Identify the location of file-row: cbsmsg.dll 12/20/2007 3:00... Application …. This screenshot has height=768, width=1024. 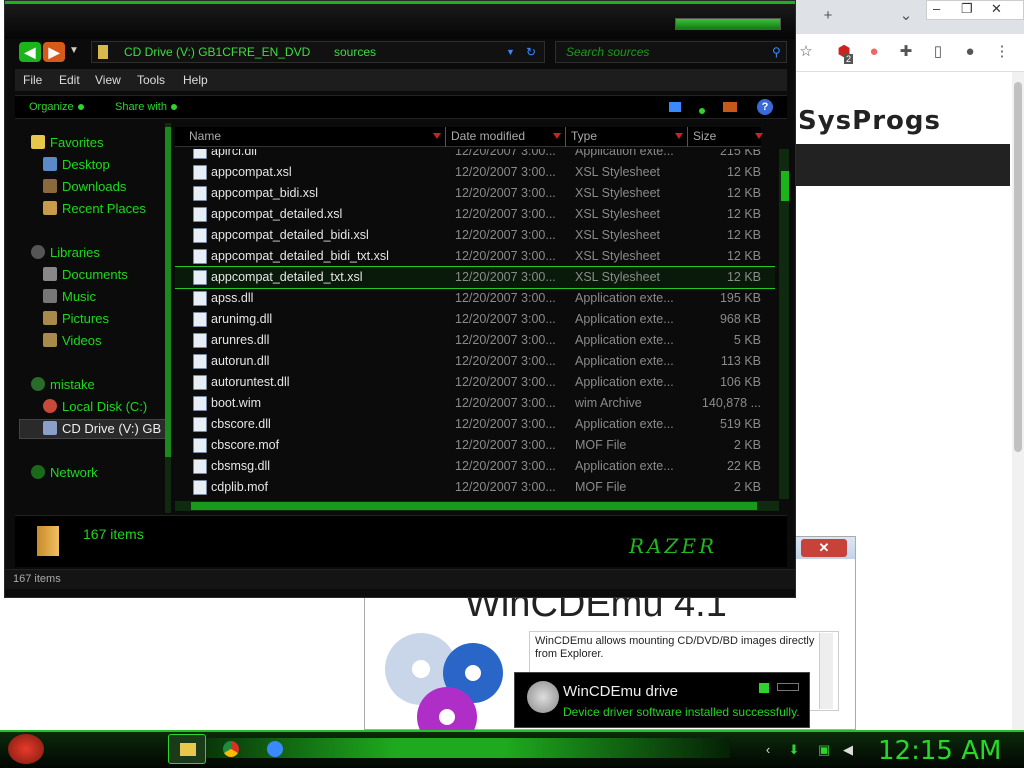
(475, 466).